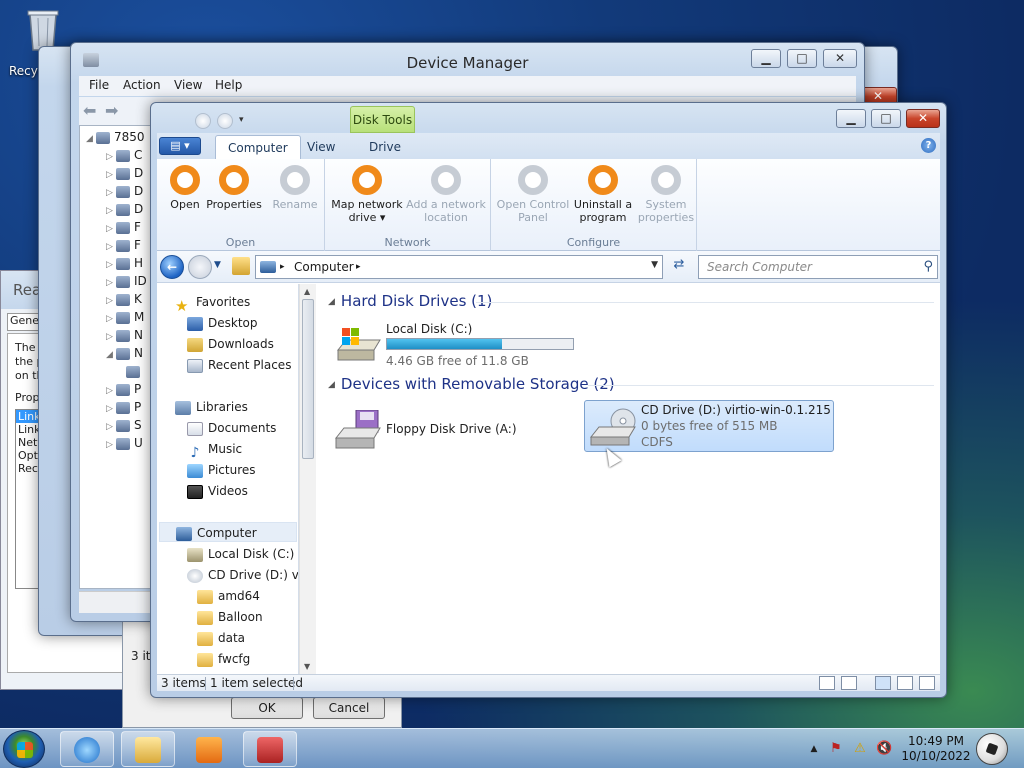  What do you see at coordinates (125, 317) in the screenshot?
I see `tree-node: ▷ M` at bounding box center [125, 317].